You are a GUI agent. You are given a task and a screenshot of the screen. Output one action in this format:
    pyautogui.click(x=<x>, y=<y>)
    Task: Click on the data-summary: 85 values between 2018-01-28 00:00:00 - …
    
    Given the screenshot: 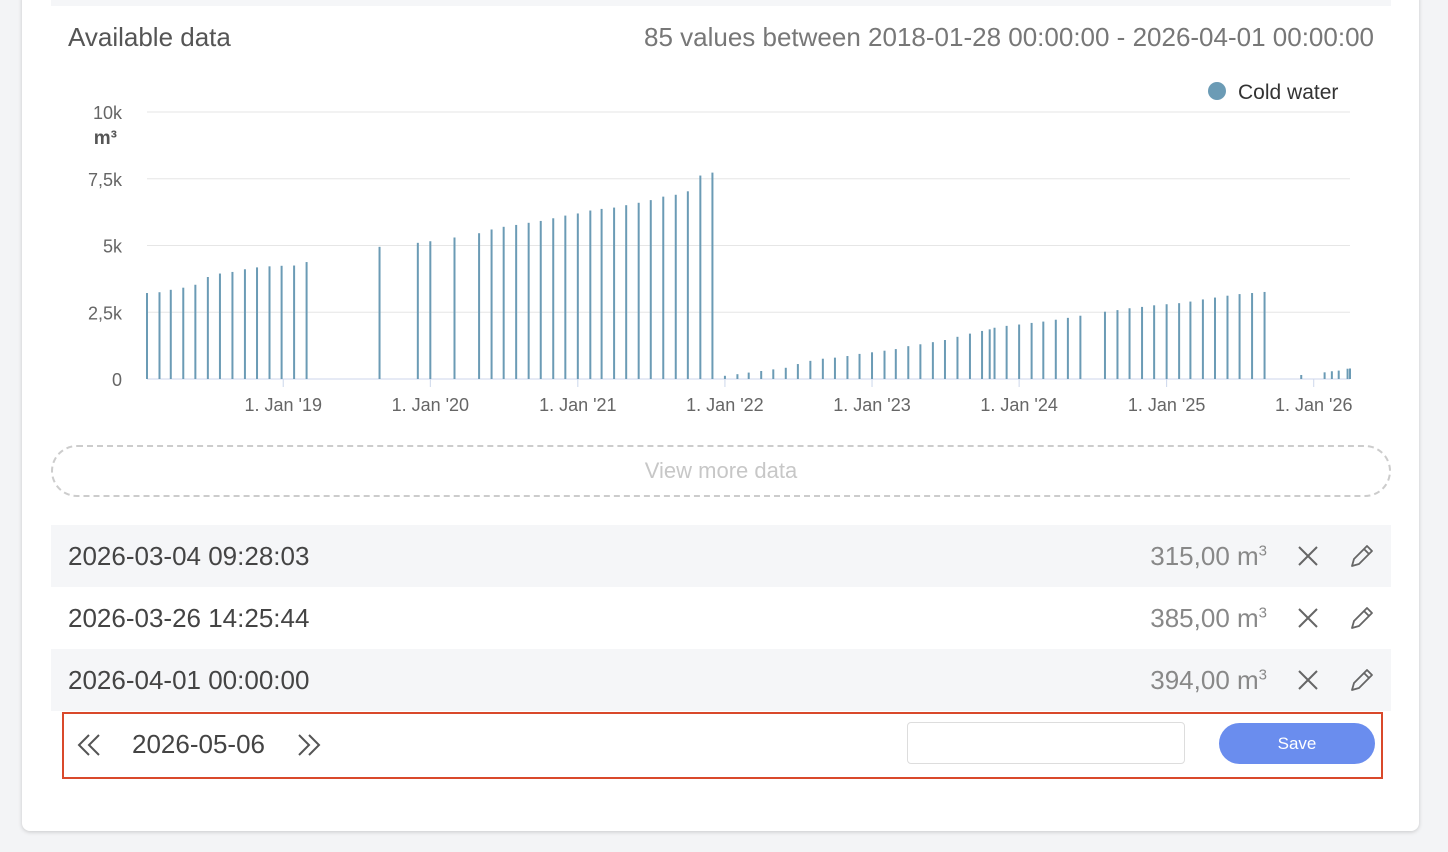 What is the action you would take?
    pyautogui.click(x=1008, y=37)
    